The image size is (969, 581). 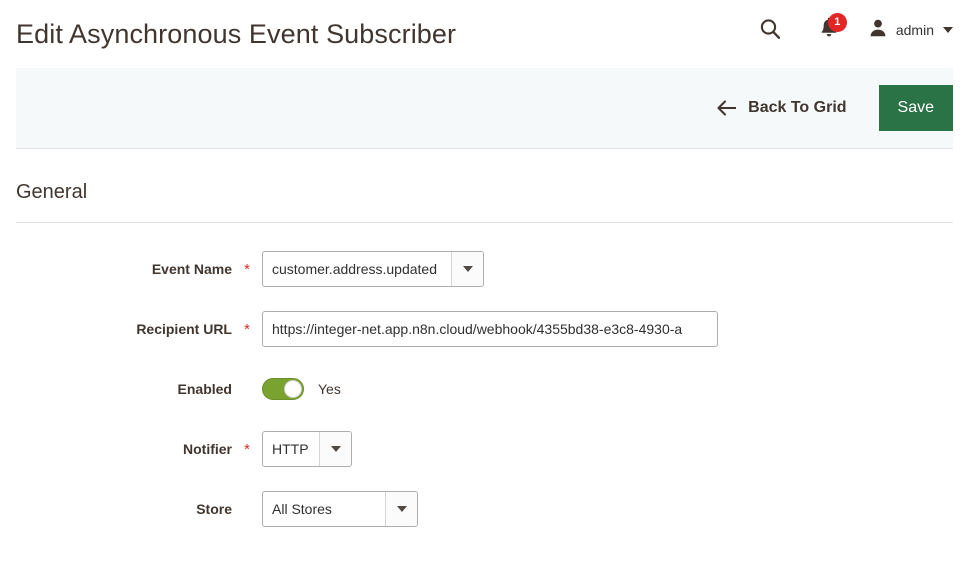 What do you see at coordinates (283, 389) in the screenshot?
I see `enabled-toggle` at bounding box center [283, 389].